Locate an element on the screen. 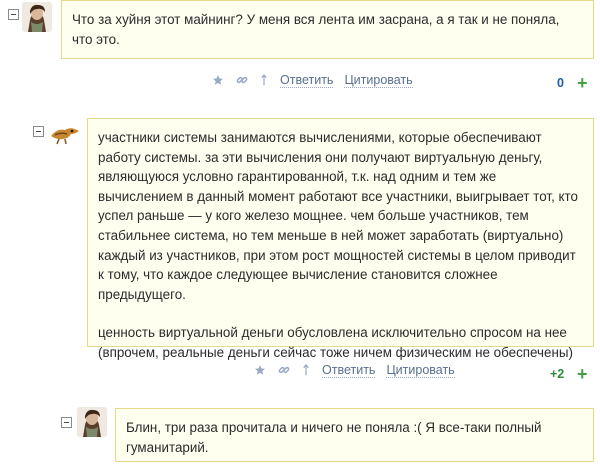 Image resolution: width=600 pixels, height=470 pixels. comment-score: +2 is located at coordinates (557, 374).